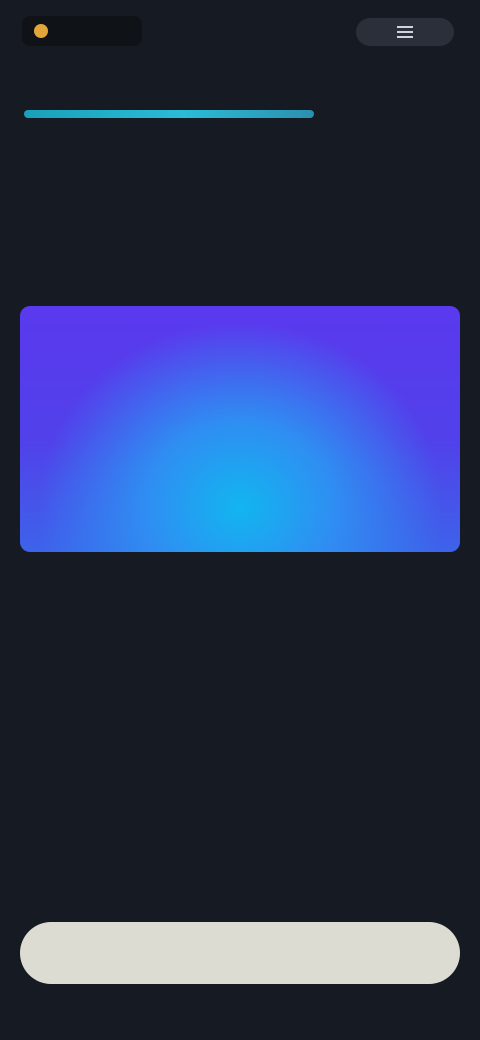 This screenshot has width=480, height=1040. I want to click on page-title, so click(174, 90).